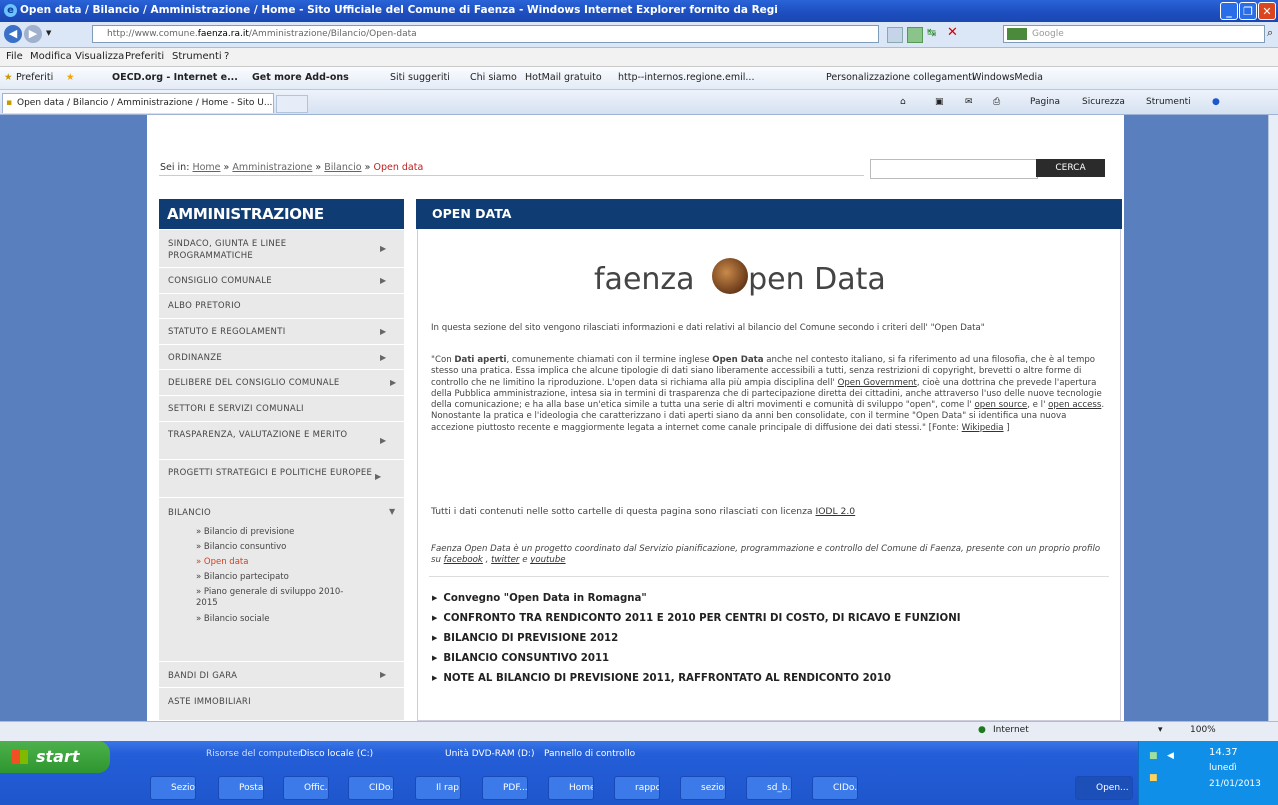 The height and width of the screenshot is (805, 1278). I want to click on start-button: start, so click(55, 757).